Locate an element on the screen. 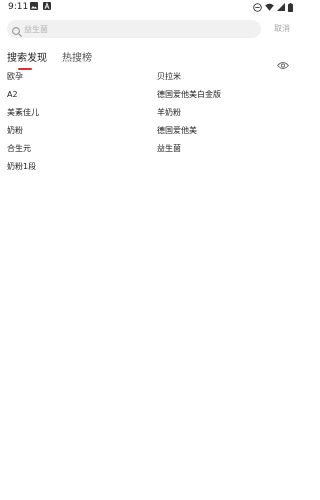  keyword-item: 德国爱他美白金版 is located at coordinates (189, 95).